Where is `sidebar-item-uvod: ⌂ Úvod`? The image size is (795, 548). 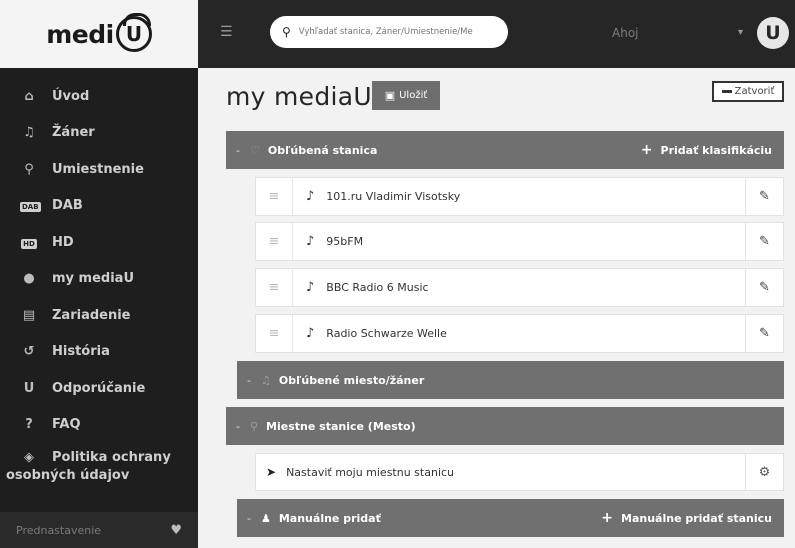
sidebar-item-uvod: ⌂ Úvod is located at coordinates (99, 96).